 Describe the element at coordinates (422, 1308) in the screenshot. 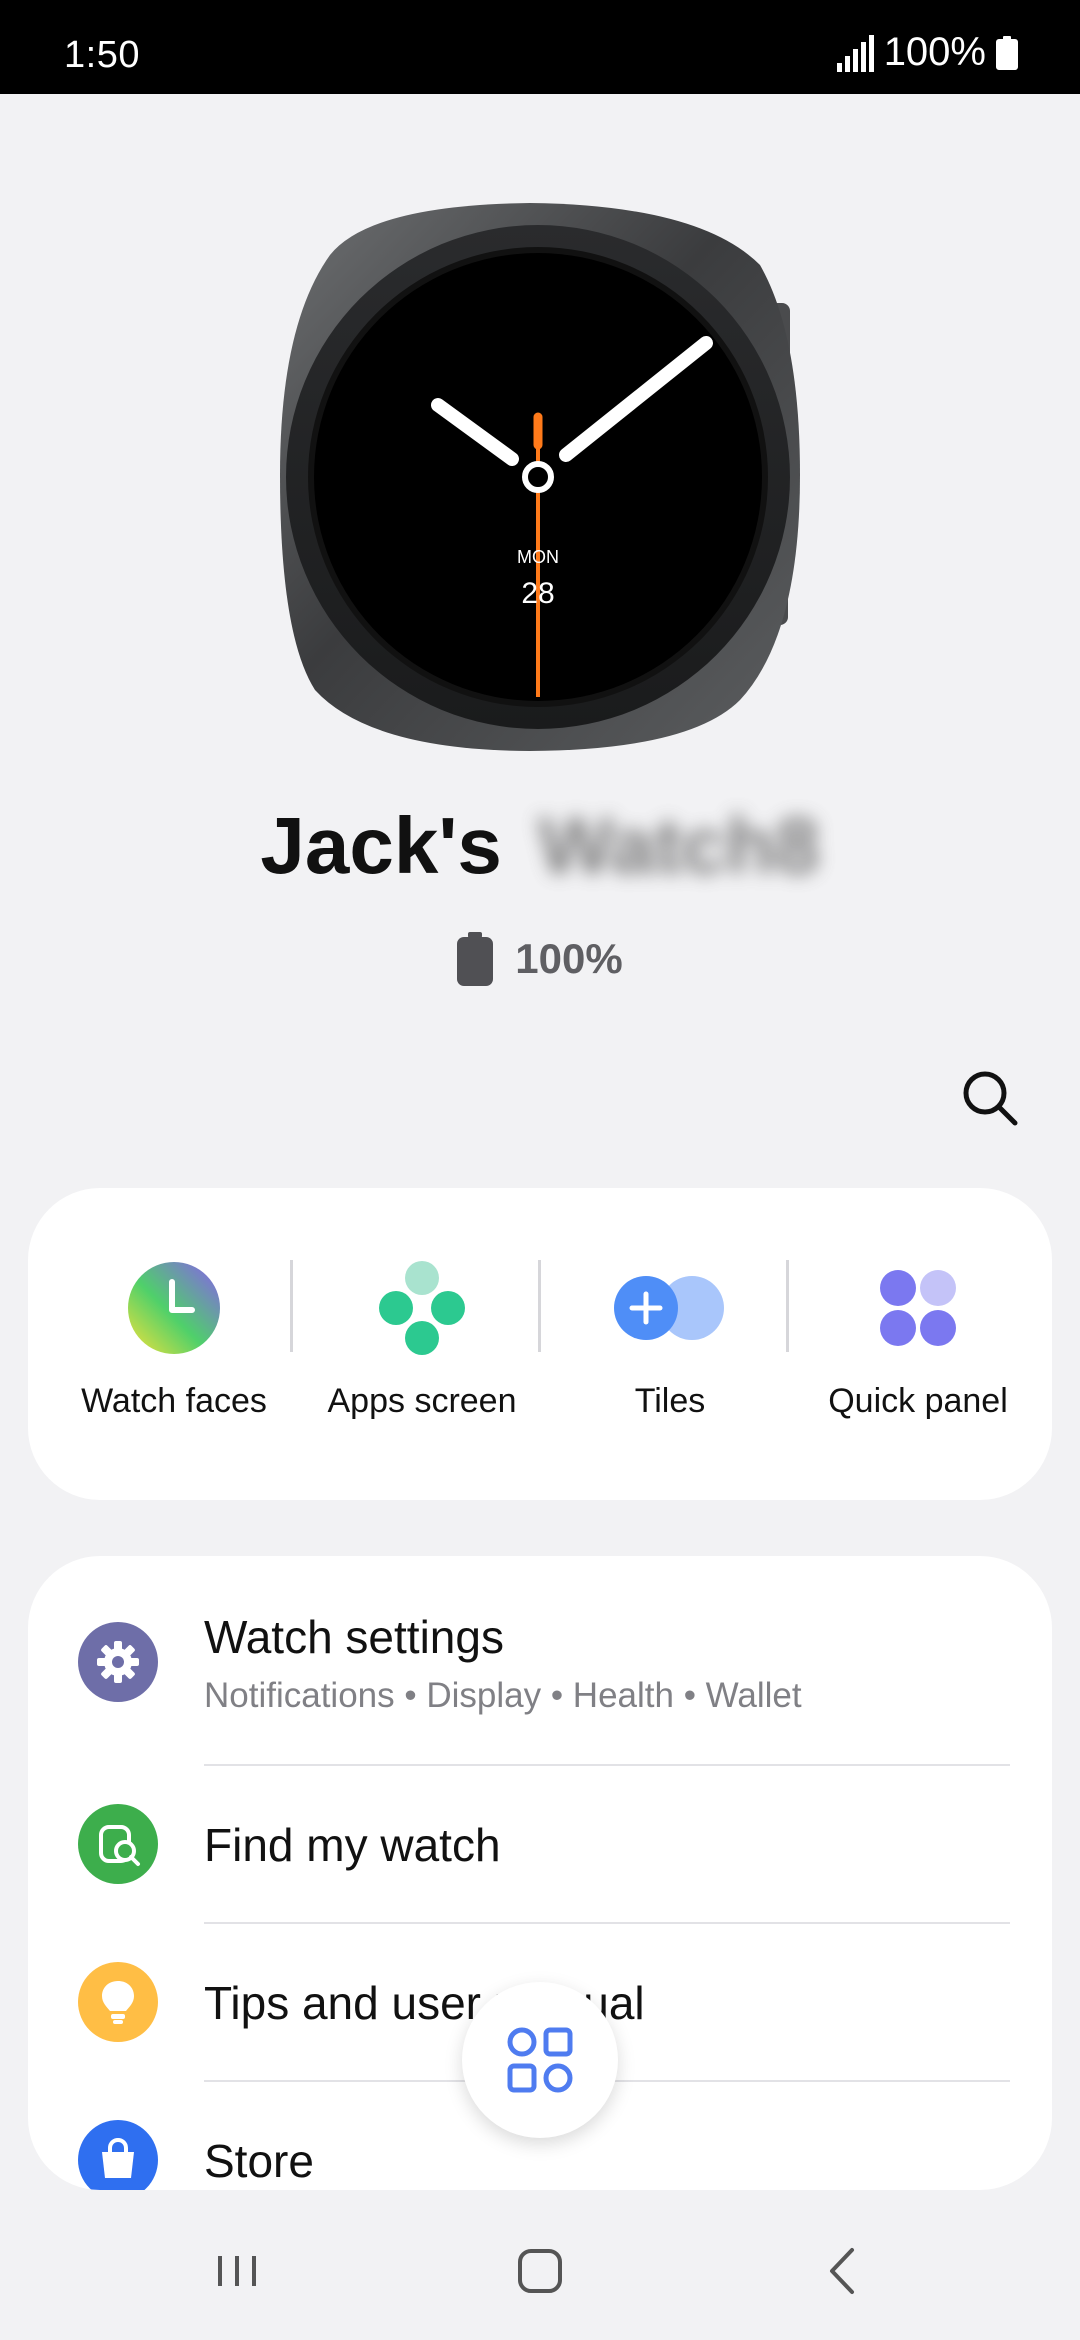

I see `apps-screen-icon` at that location.